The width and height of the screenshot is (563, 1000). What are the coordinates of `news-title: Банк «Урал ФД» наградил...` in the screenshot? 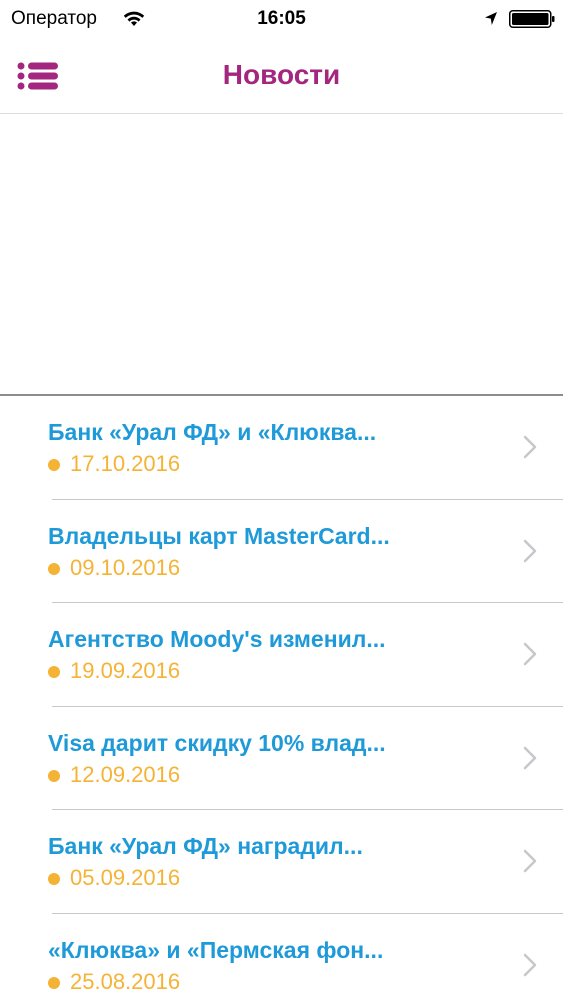 It's located at (205, 846).